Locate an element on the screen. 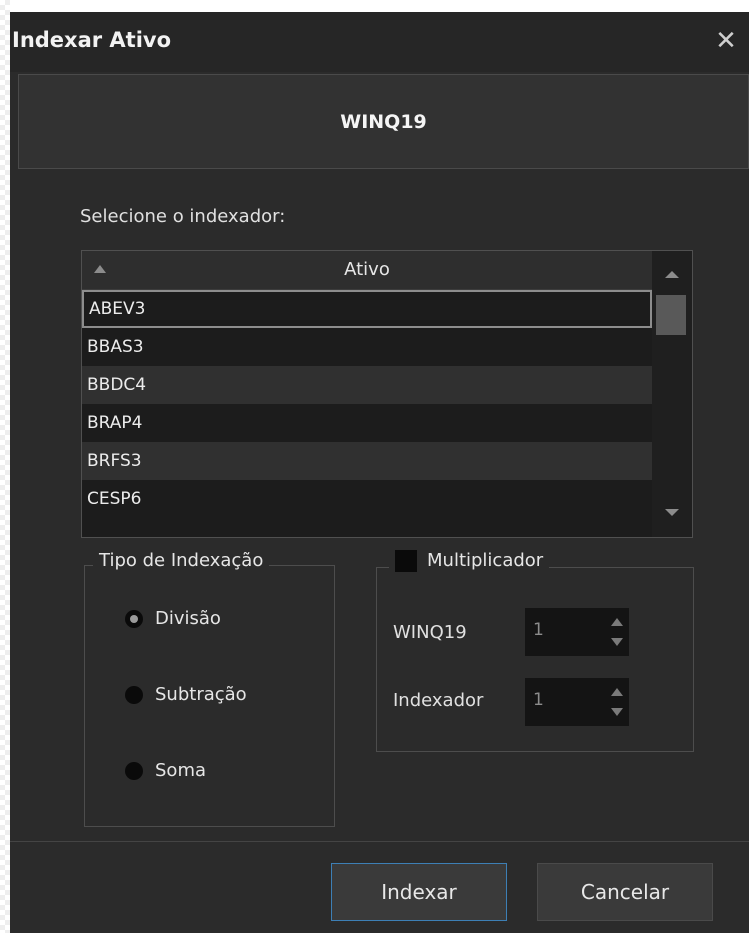  radio-label: Divisão is located at coordinates (188, 618).